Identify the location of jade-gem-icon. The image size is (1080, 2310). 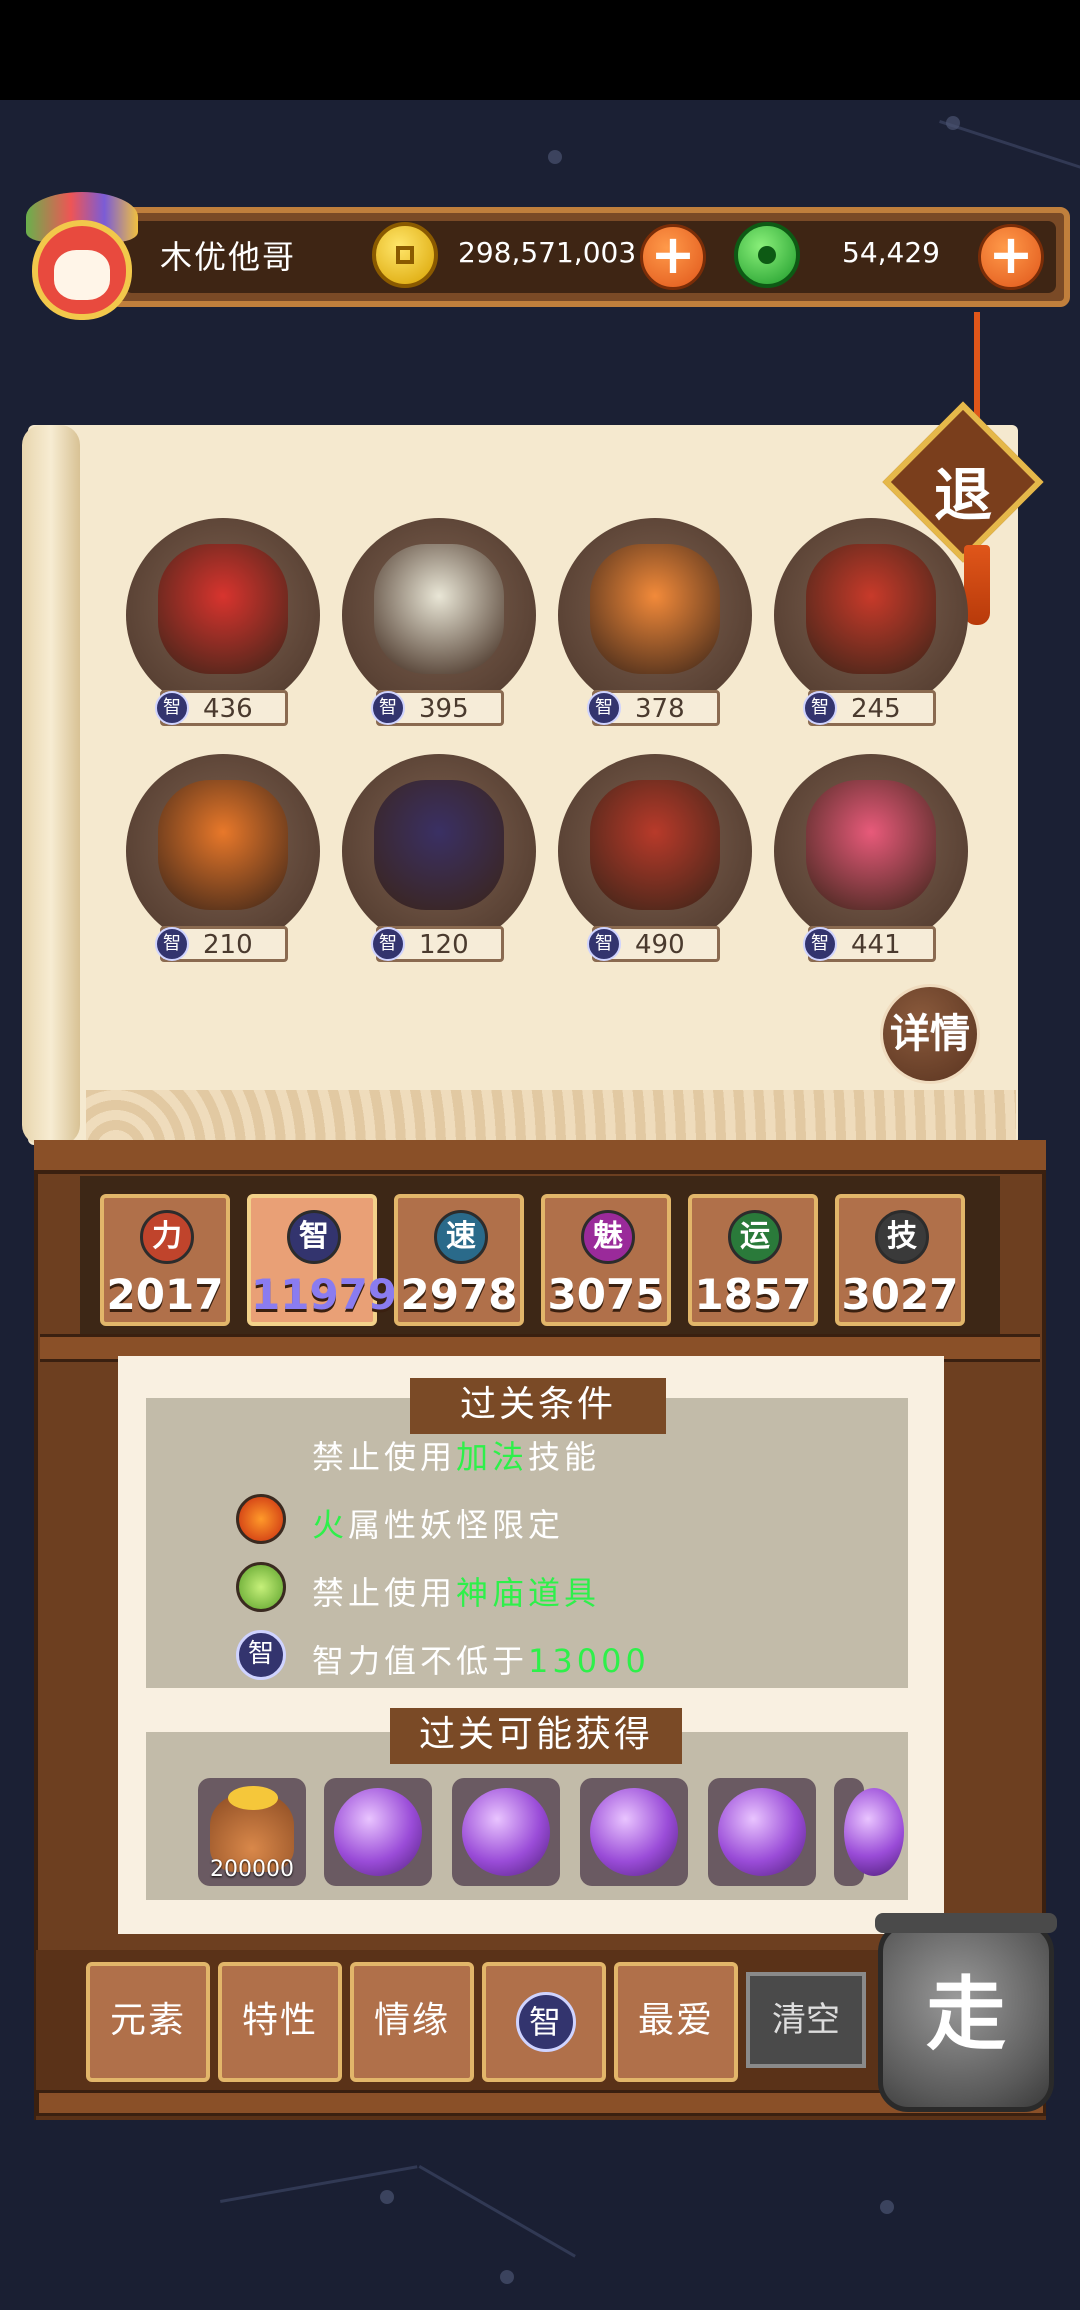
(767, 255).